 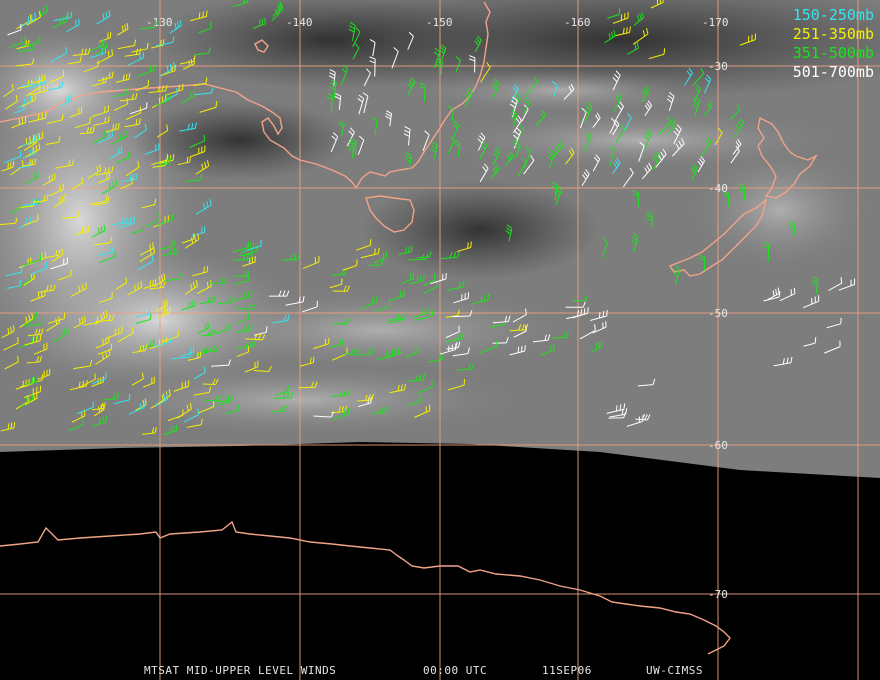 What do you see at coordinates (833, 15) in the screenshot?
I see `legend-entry: 150-250mb` at bounding box center [833, 15].